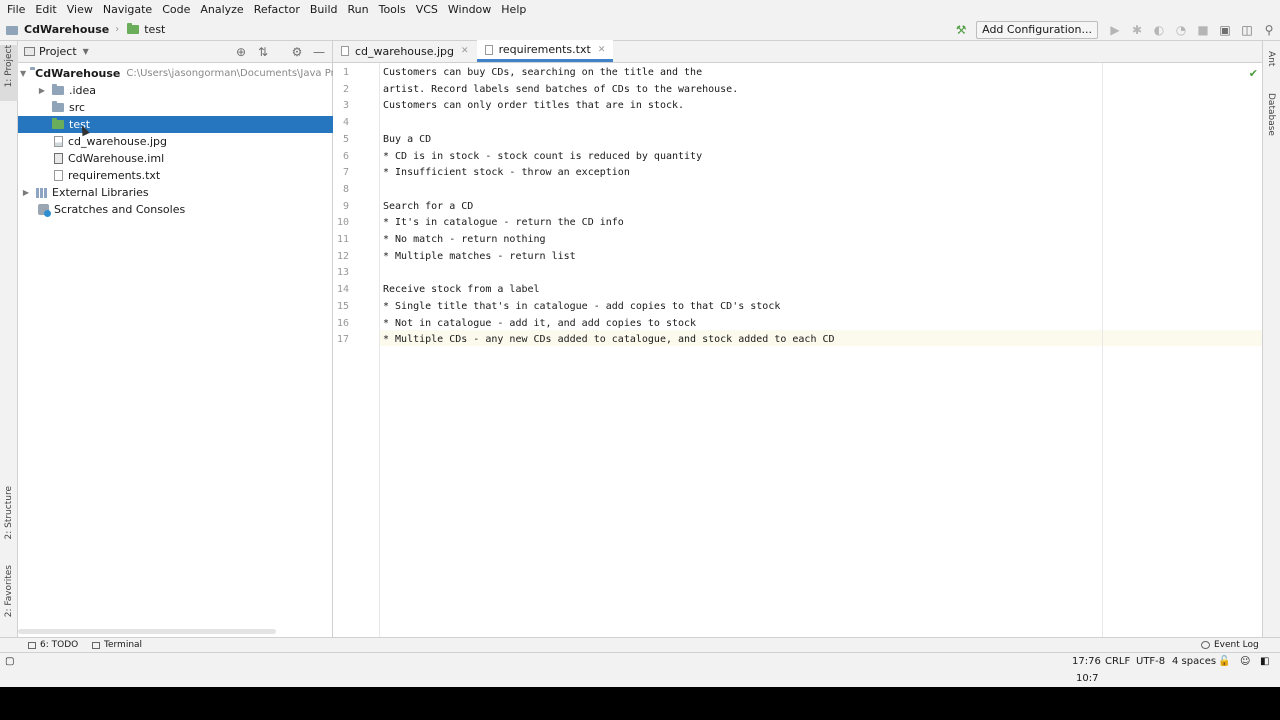 Image resolution: width=1280 pixels, height=720 pixels. I want to click on breadcrumb-folder: test, so click(143, 29).